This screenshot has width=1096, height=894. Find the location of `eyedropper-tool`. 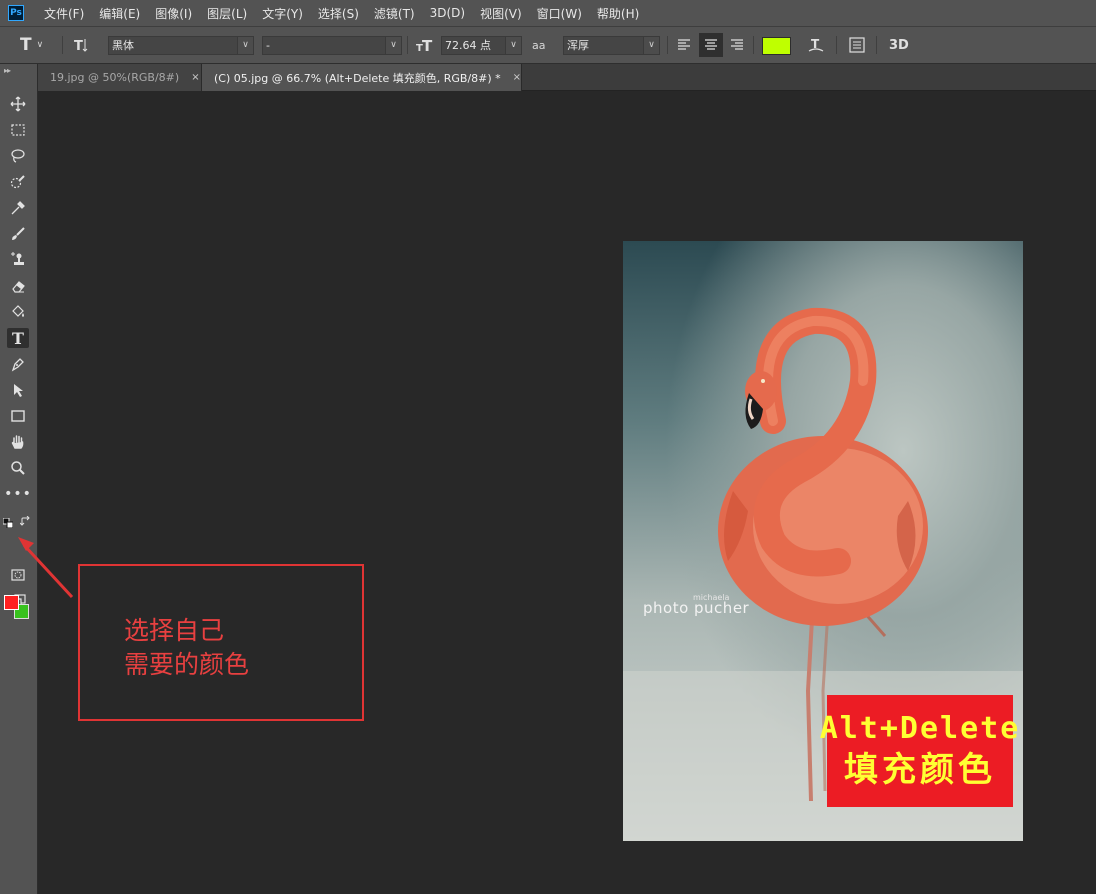

eyedropper-tool is located at coordinates (18, 208).